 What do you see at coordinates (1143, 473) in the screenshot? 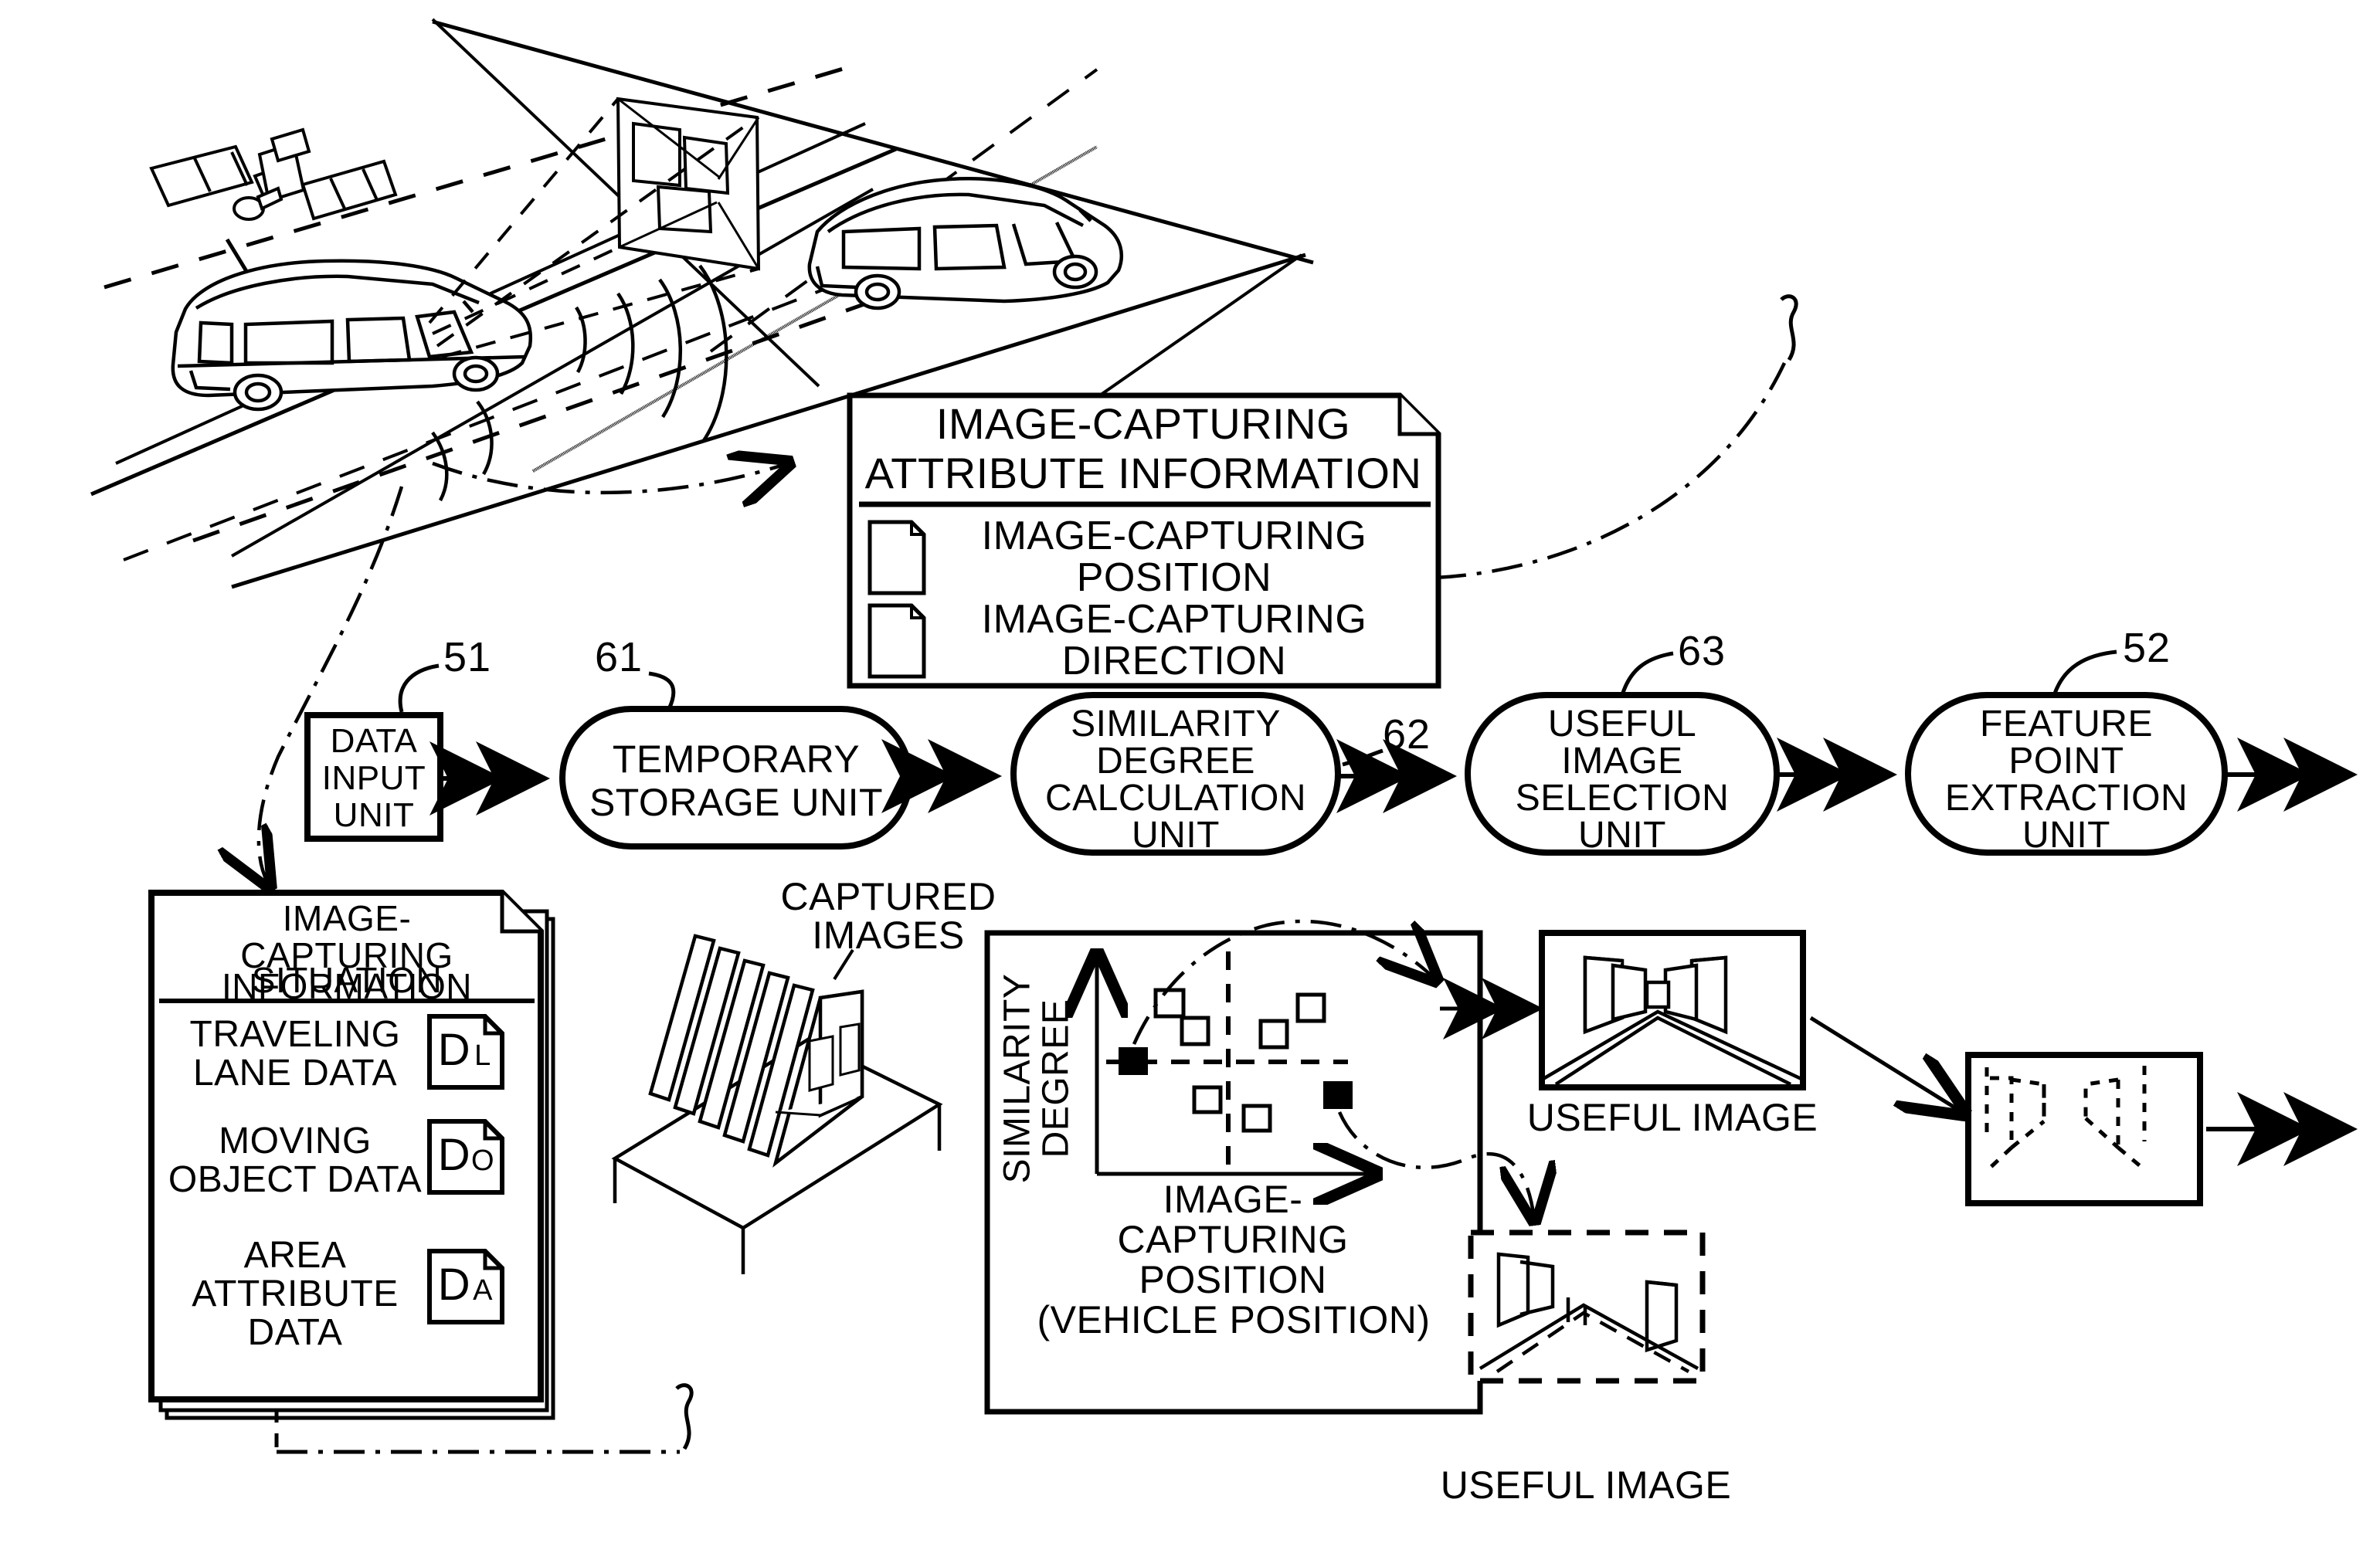
I see `attribute-card-title-line2: ATTRIBUTE INFORMATION` at bounding box center [1143, 473].